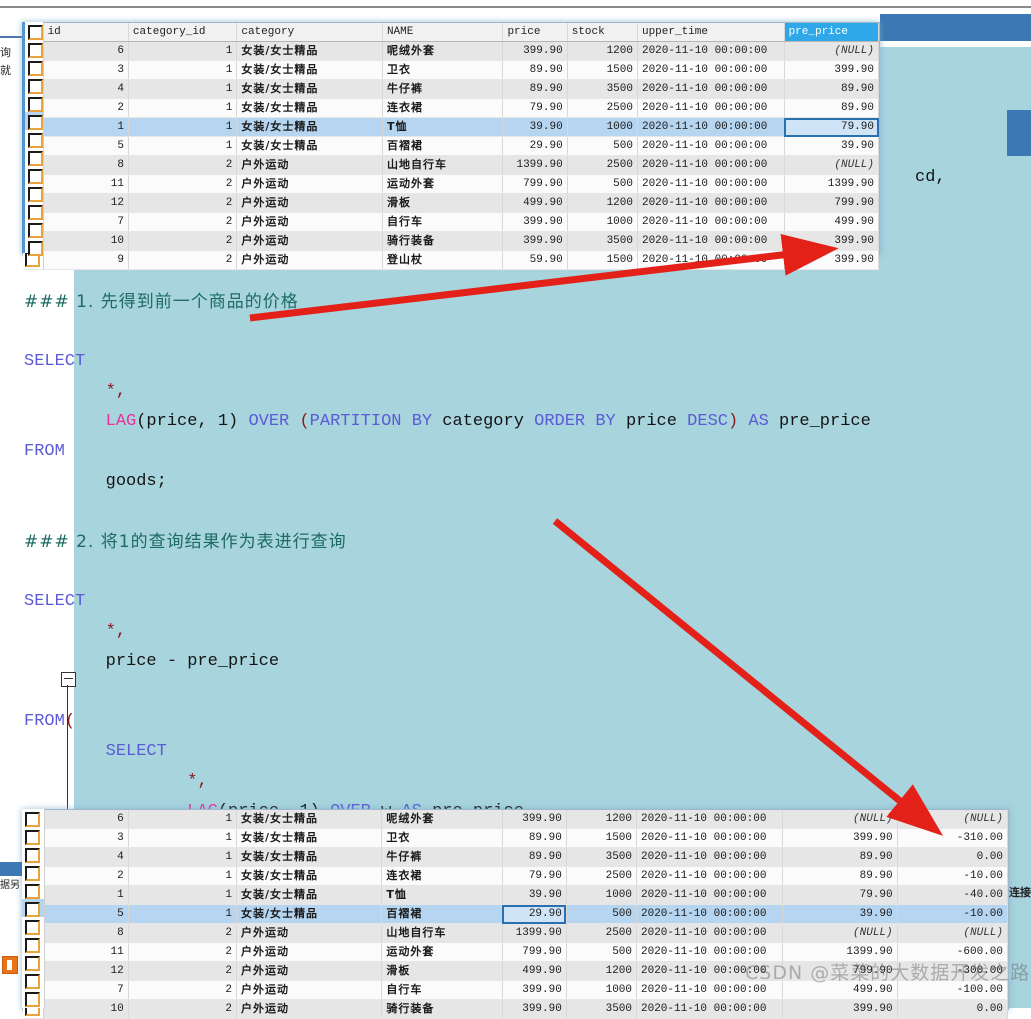 The height and width of the screenshot is (1019, 1031). What do you see at coordinates (953, 838) in the screenshot?
I see `table-cell: -310.00` at bounding box center [953, 838].